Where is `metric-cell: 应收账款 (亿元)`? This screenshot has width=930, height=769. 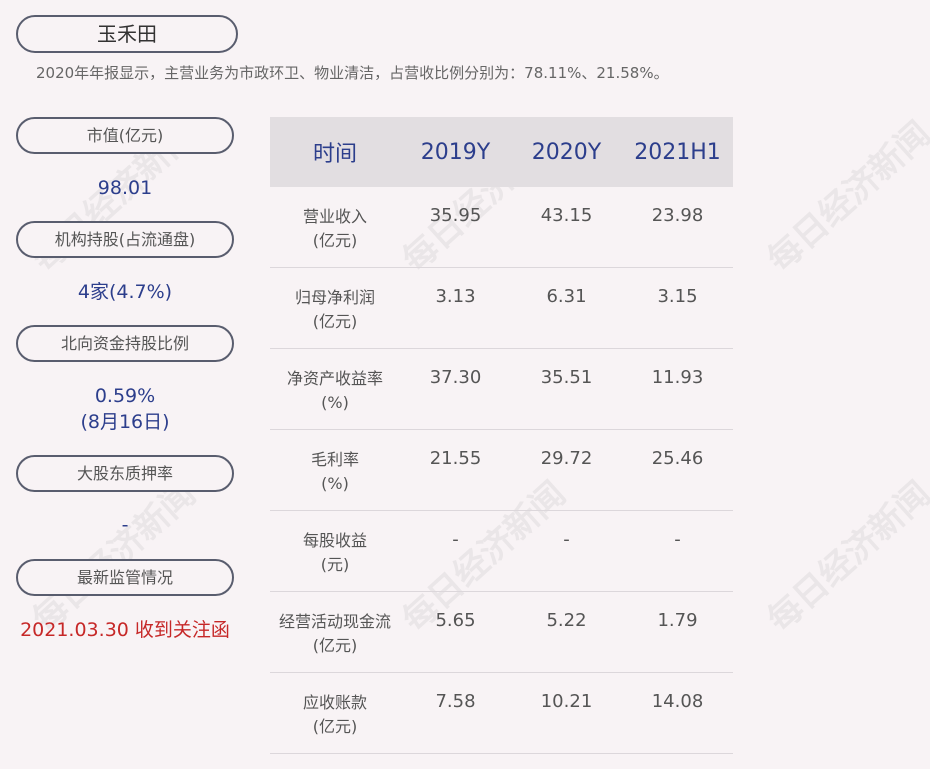 metric-cell: 应收账款 (亿元) is located at coordinates (335, 713).